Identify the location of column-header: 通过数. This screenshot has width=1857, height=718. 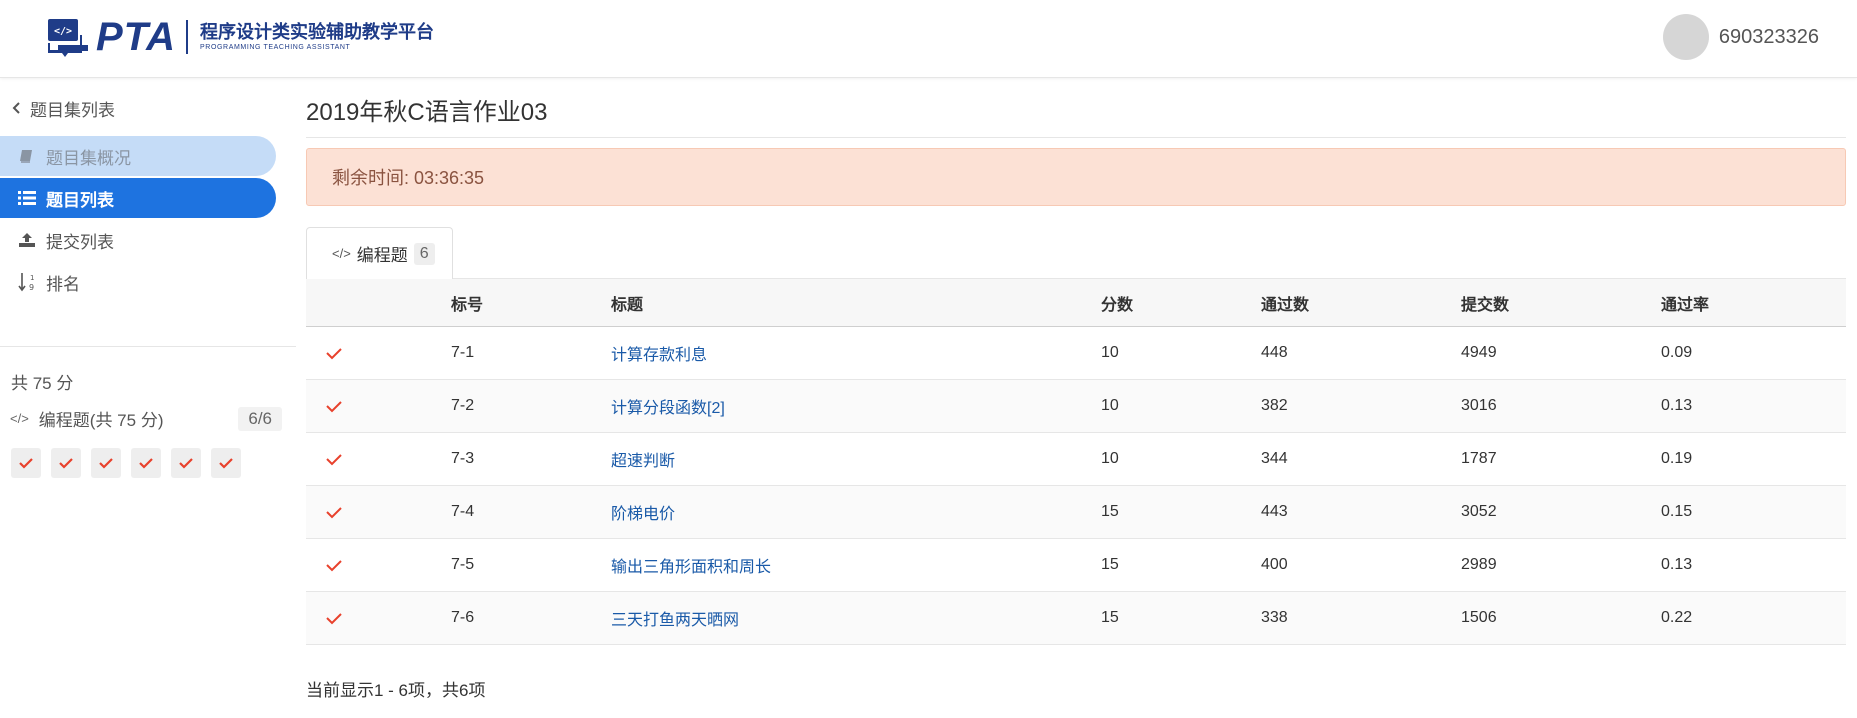
(1361, 303).